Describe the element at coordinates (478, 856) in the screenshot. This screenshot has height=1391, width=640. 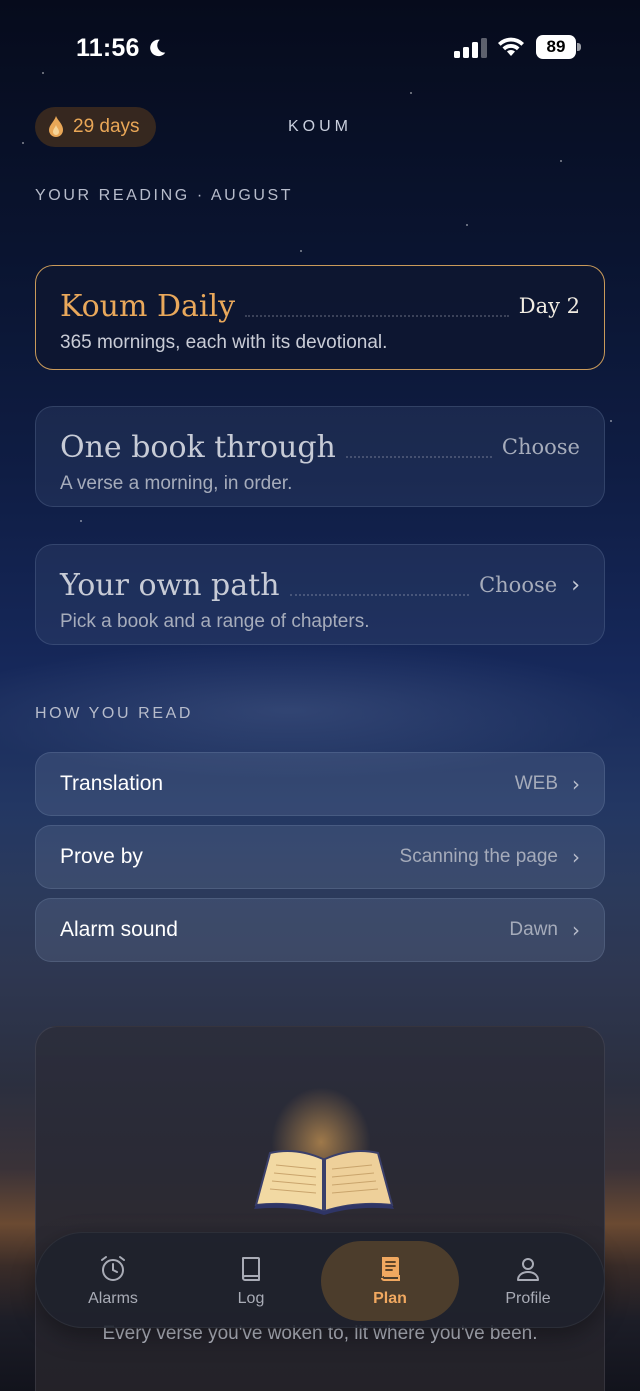
I see `setting-value: Scanning the page` at that location.